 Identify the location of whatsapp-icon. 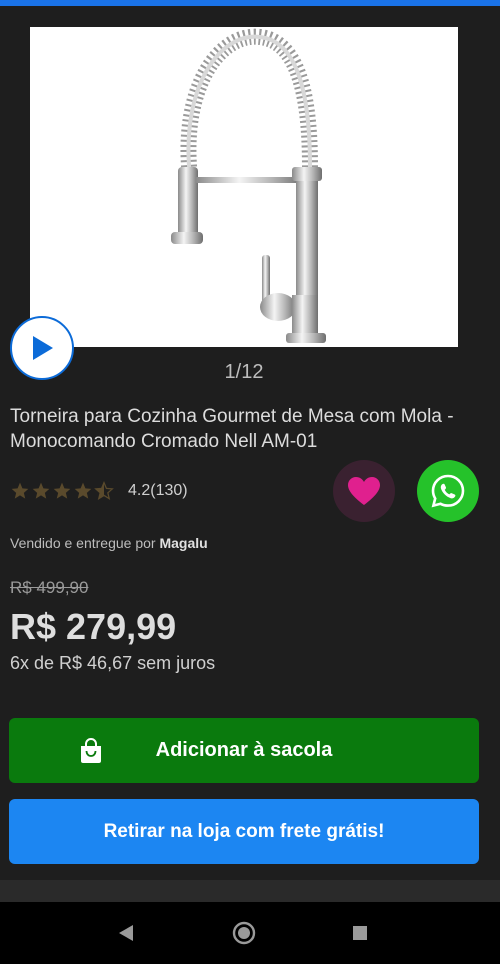
(448, 491).